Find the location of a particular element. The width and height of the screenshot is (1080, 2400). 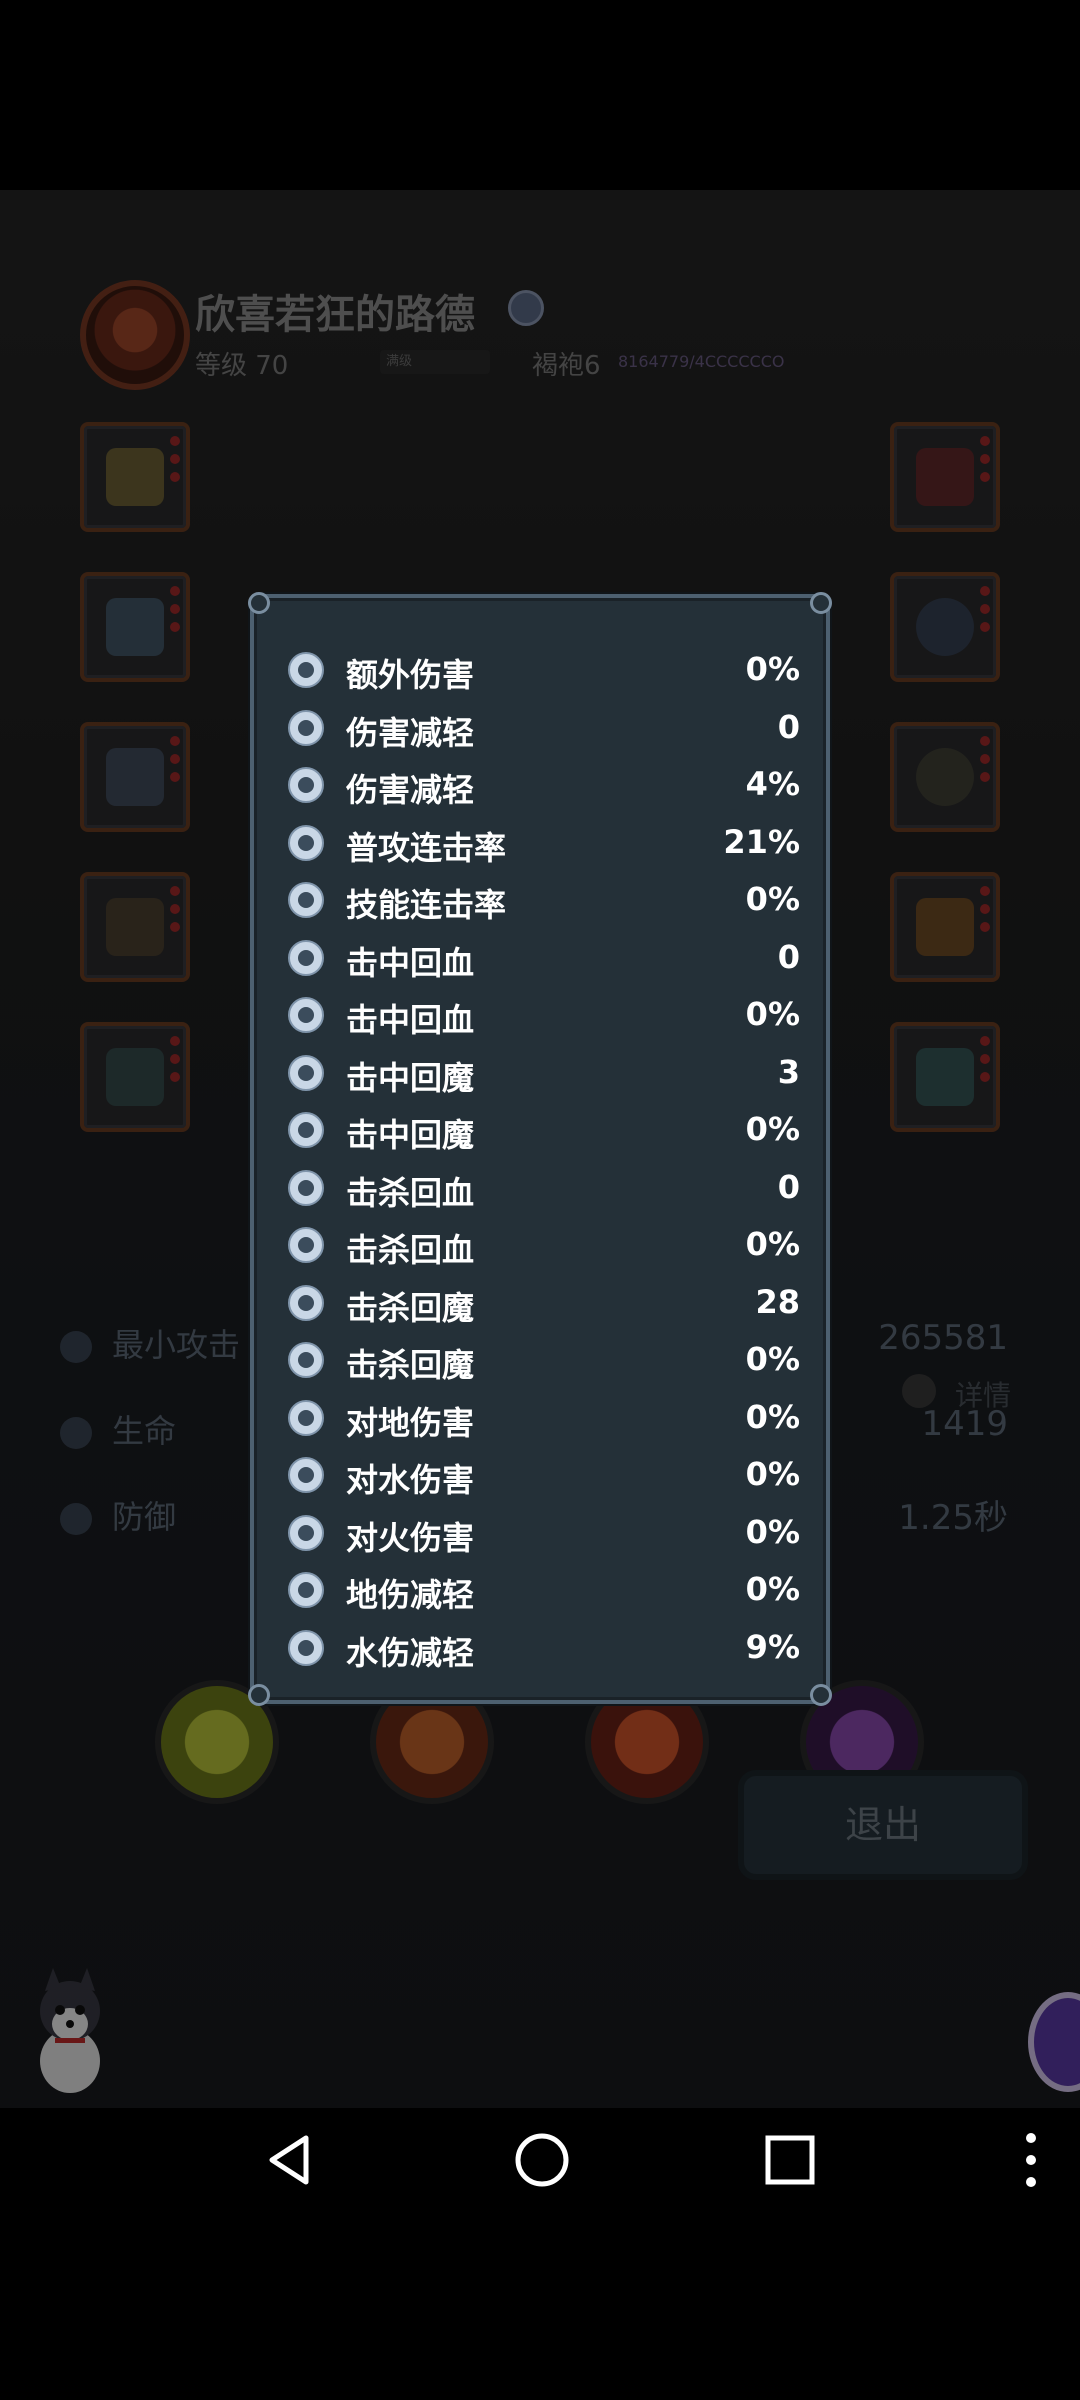

slot-amulet is located at coordinates (945, 927).